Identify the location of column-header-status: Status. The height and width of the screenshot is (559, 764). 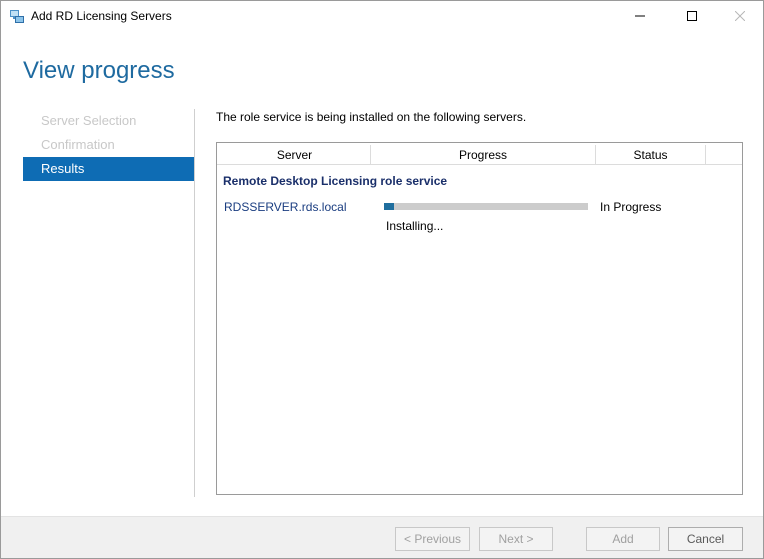
(651, 155).